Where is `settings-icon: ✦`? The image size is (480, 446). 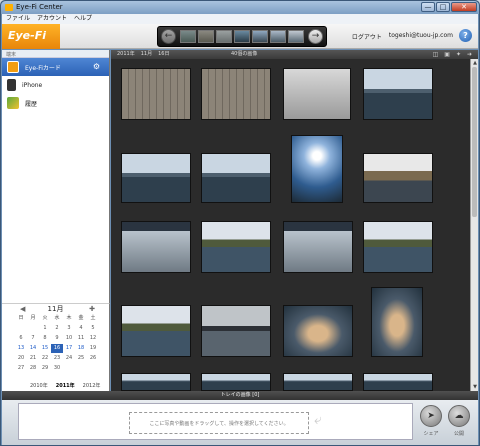 settings-icon: ✦ is located at coordinates (458, 54).